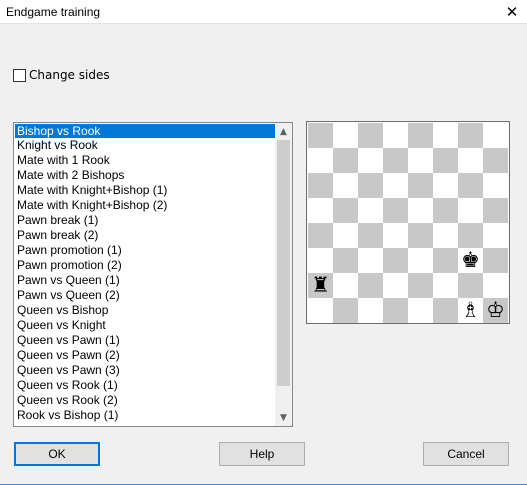 Image resolution: width=527 pixels, height=485 pixels. Describe the element at coordinates (445, 210) in the screenshot. I see `square-f5` at that location.